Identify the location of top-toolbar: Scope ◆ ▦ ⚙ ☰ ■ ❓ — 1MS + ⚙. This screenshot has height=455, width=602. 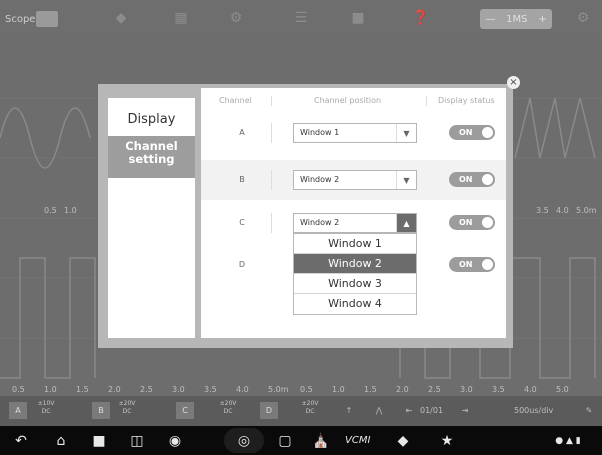
(301, 19).